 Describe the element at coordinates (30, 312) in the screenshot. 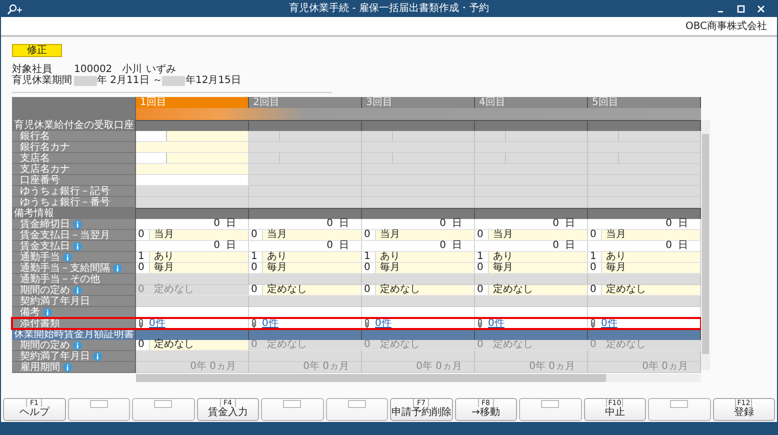

I see `row-label-text: 備考` at that location.